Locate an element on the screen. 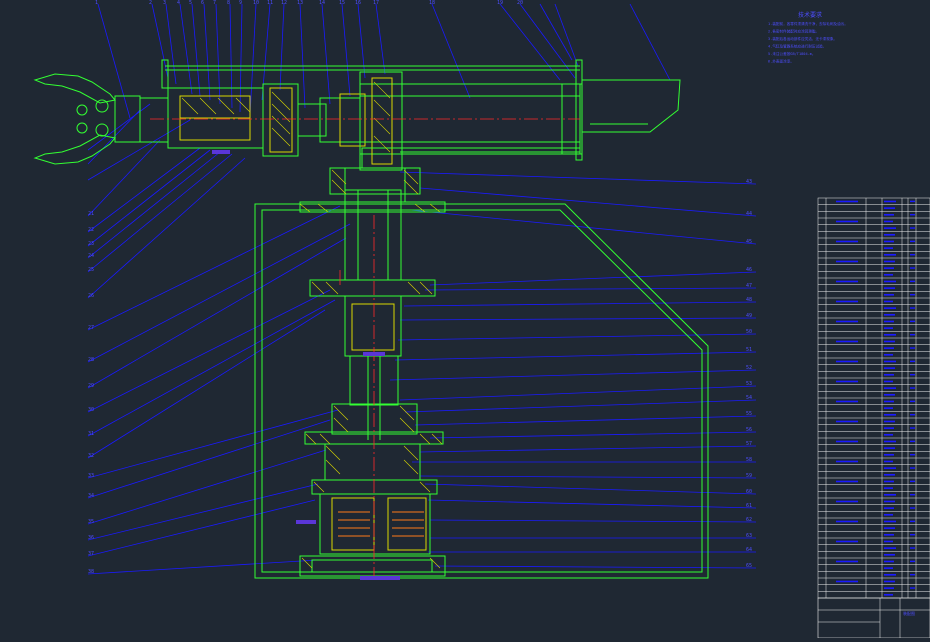  callout-number-right: 50 is located at coordinates (749, 332).